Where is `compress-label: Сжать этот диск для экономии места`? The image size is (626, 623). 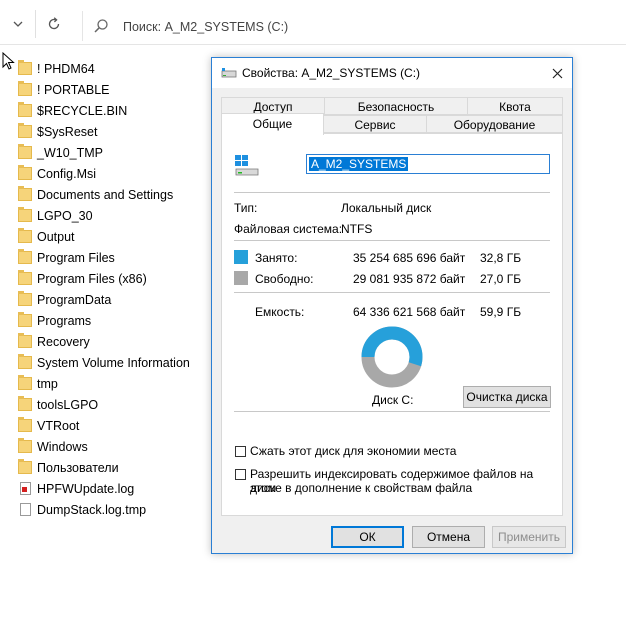 compress-label: Сжать этот диск для экономии места is located at coordinates (353, 451).